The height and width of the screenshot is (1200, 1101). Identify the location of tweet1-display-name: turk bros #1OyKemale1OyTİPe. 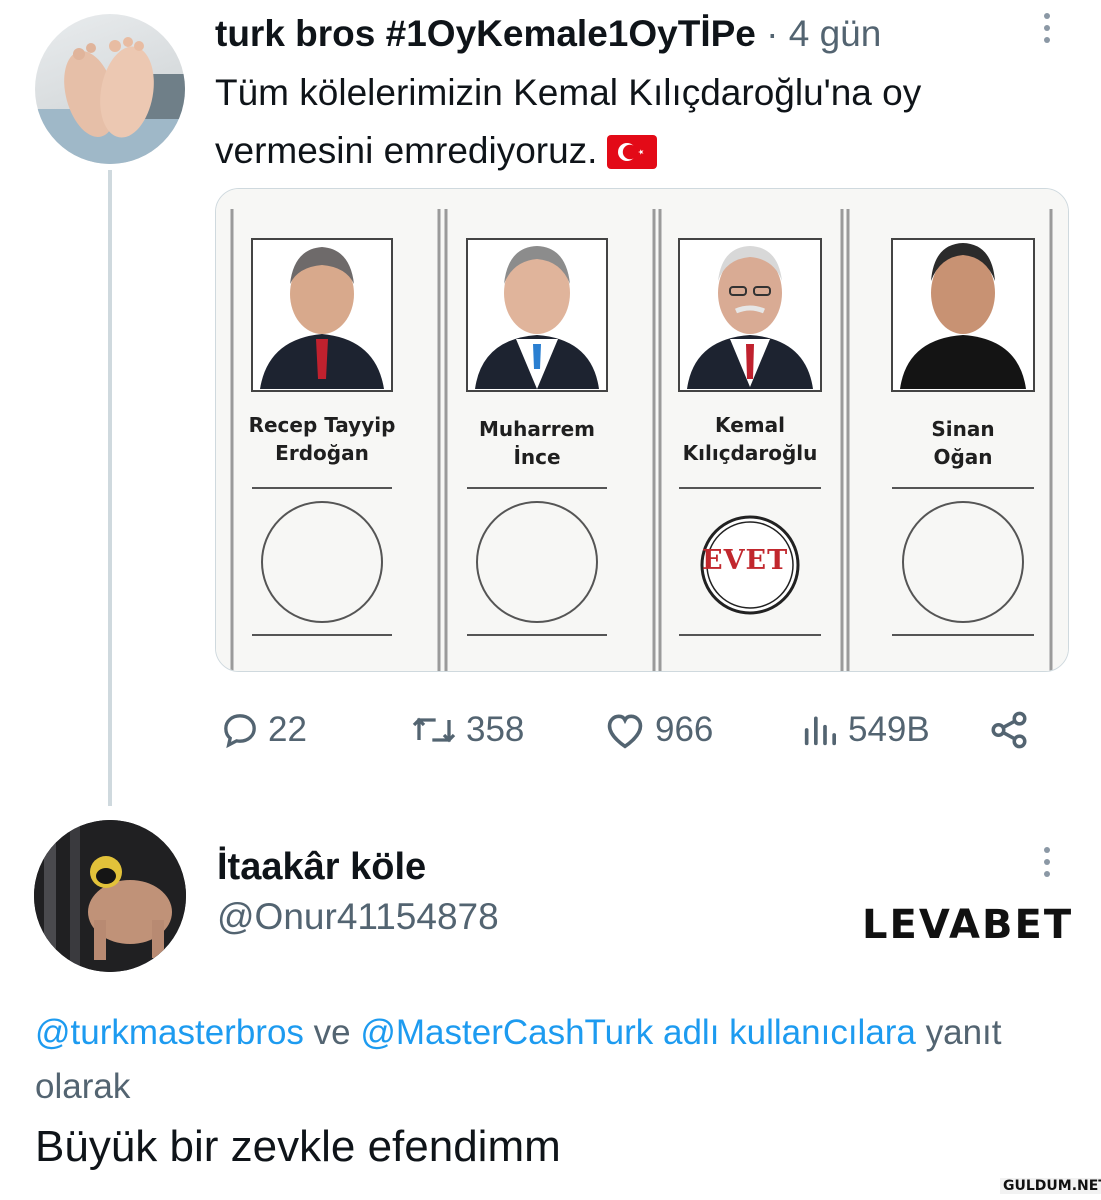
(485, 33).